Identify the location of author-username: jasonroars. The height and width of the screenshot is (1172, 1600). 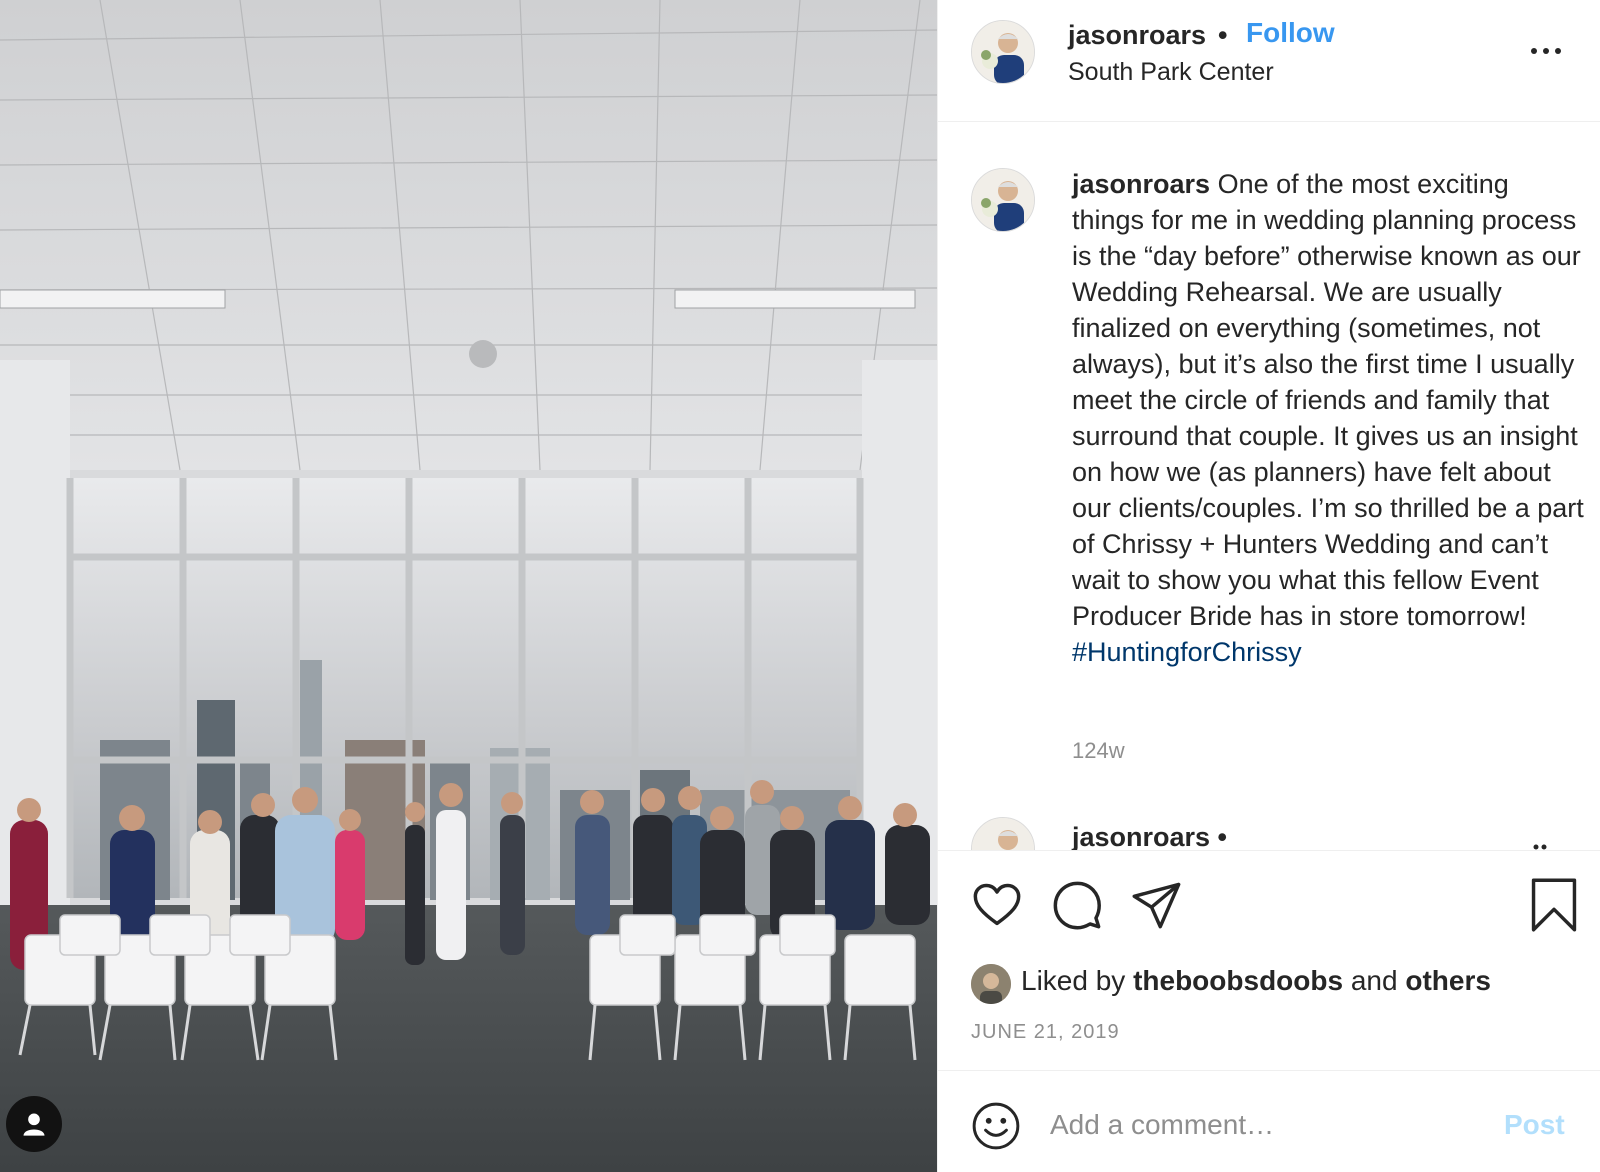
(1137, 35).